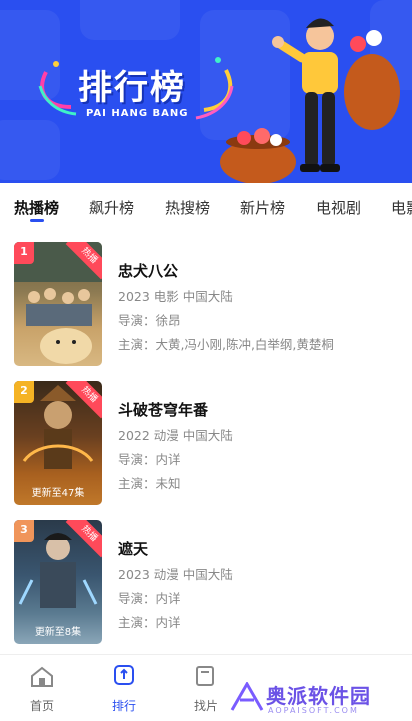 The height and width of the screenshot is (721, 412). Describe the element at coordinates (58, 493) in the screenshot. I see `poster-episode-text: 更新至47集` at that location.